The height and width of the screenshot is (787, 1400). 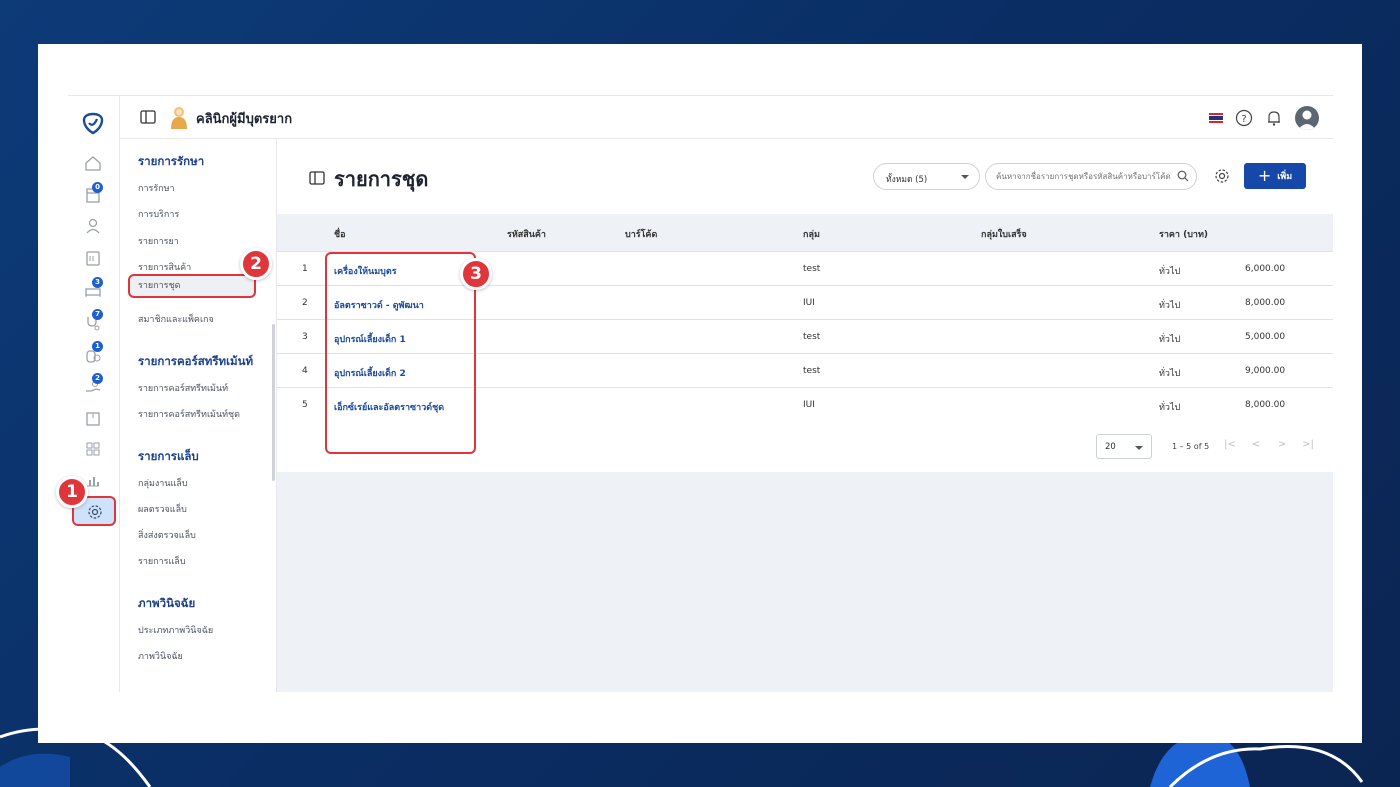 I want to click on submenu-item-imaging: ภาพวินิจฉัย, so click(x=160, y=656).